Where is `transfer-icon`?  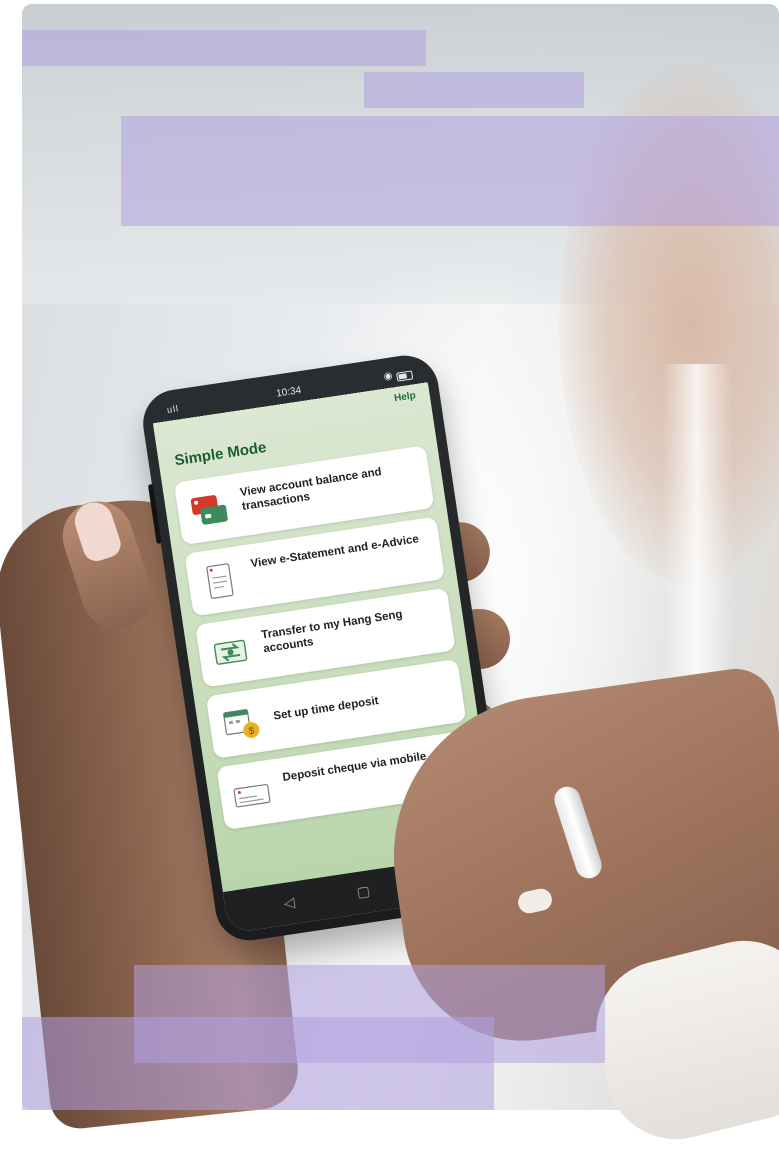
transfer-icon is located at coordinates (230, 652).